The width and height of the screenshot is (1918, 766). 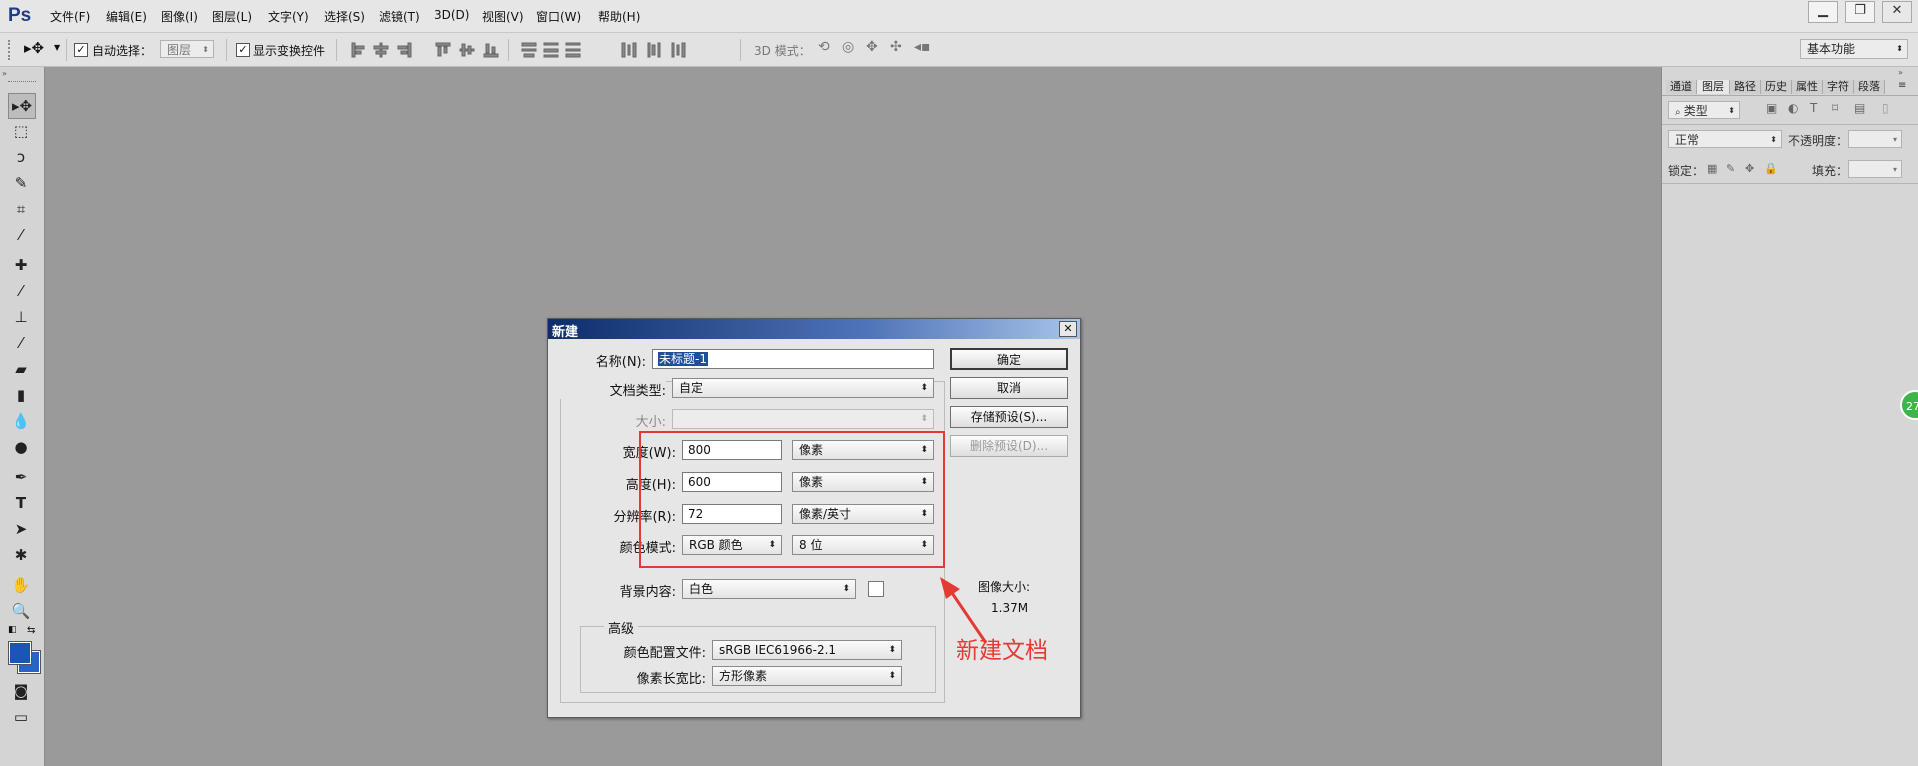 I want to click on zoom-tool-icon: 🔍, so click(x=21, y=611).